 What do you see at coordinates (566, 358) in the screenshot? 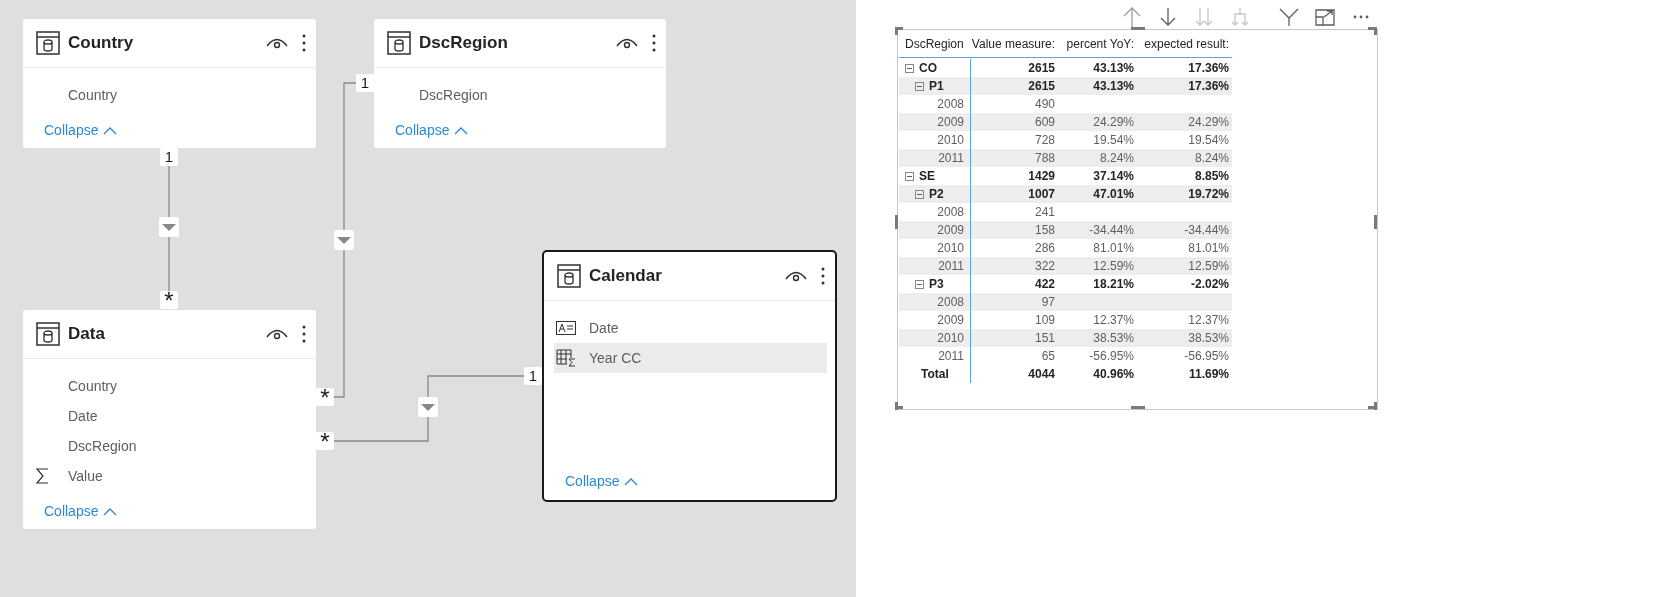
I see `calculated-column-icon` at bounding box center [566, 358].